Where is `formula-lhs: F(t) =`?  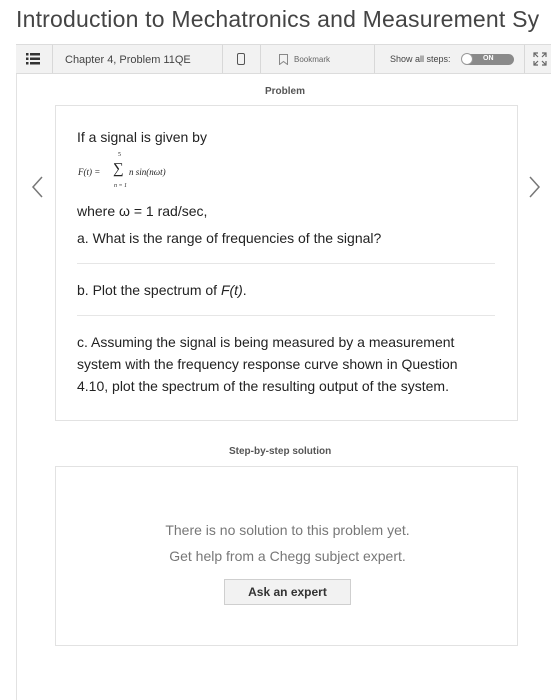 formula-lhs: F(t) = is located at coordinates (89, 172).